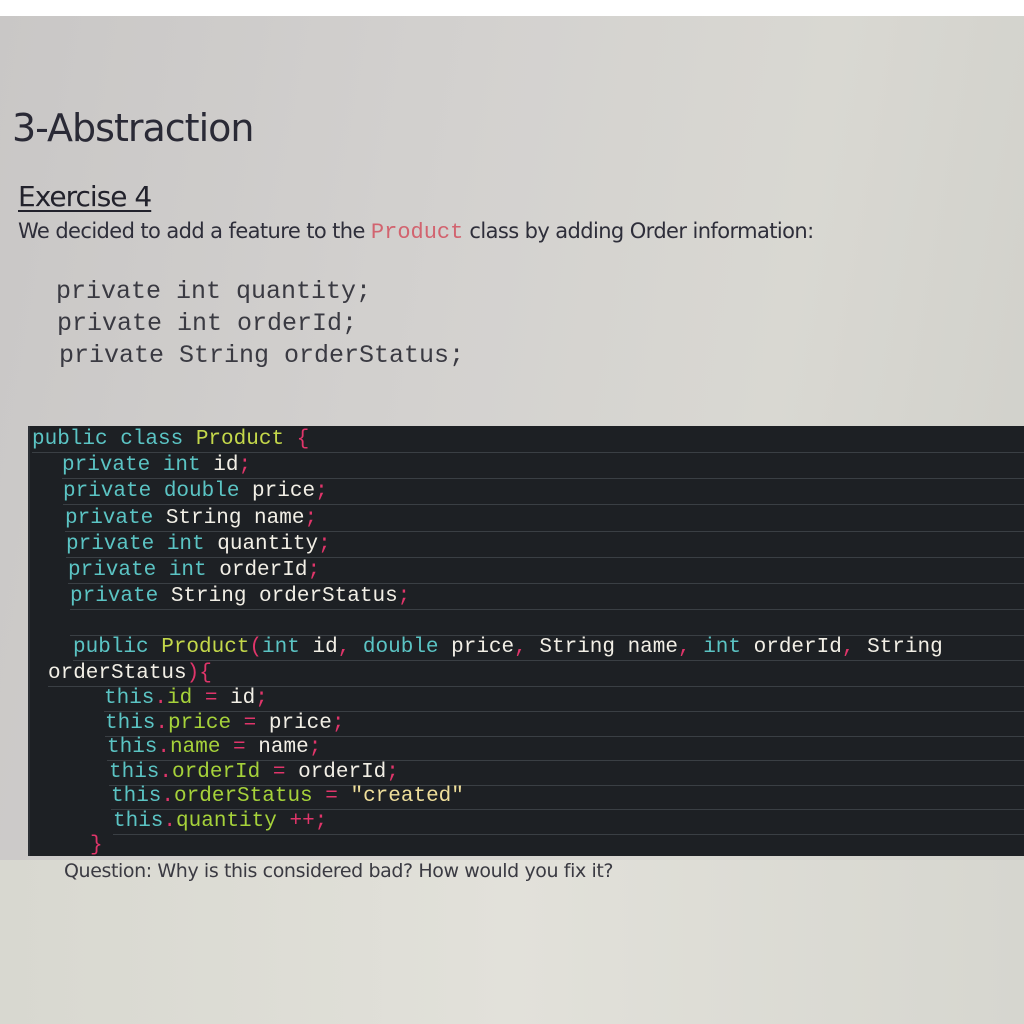  I want to click on field-name: name, so click(279, 518).